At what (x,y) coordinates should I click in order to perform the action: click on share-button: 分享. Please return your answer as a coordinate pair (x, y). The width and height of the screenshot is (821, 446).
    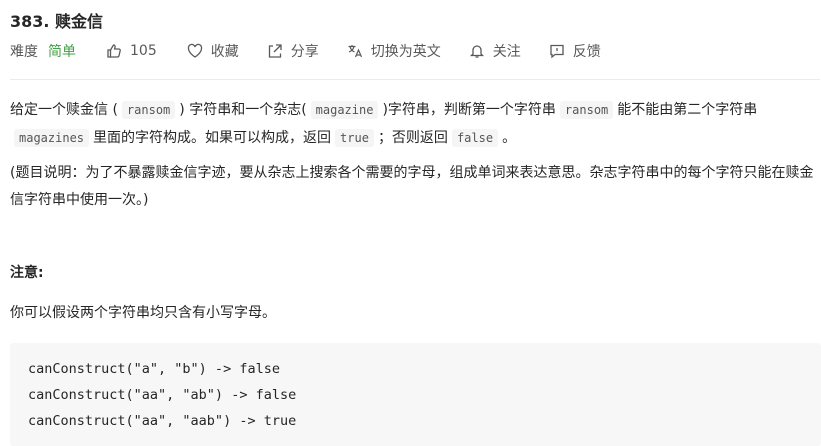
    Looking at the image, I should click on (293, 51).